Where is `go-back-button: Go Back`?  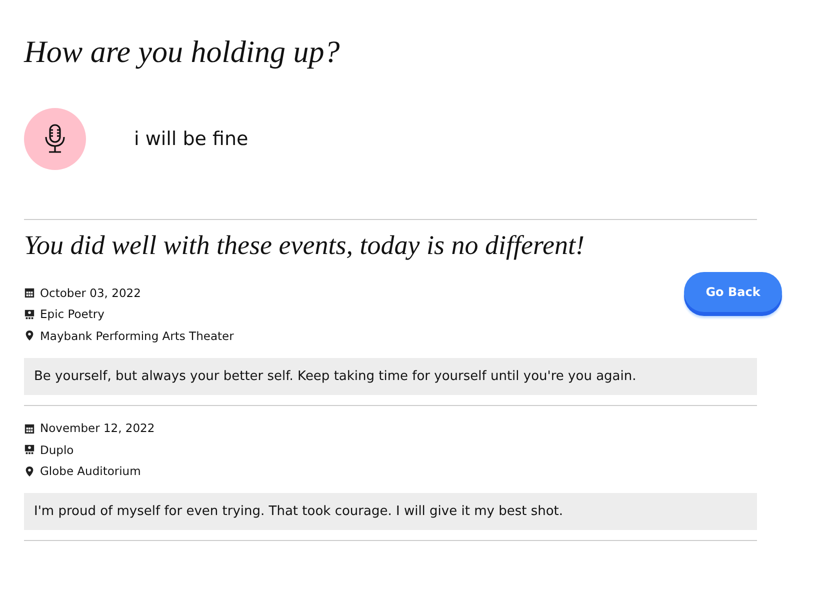 go-back-button: Go Back is located at coordinates (733, 292).